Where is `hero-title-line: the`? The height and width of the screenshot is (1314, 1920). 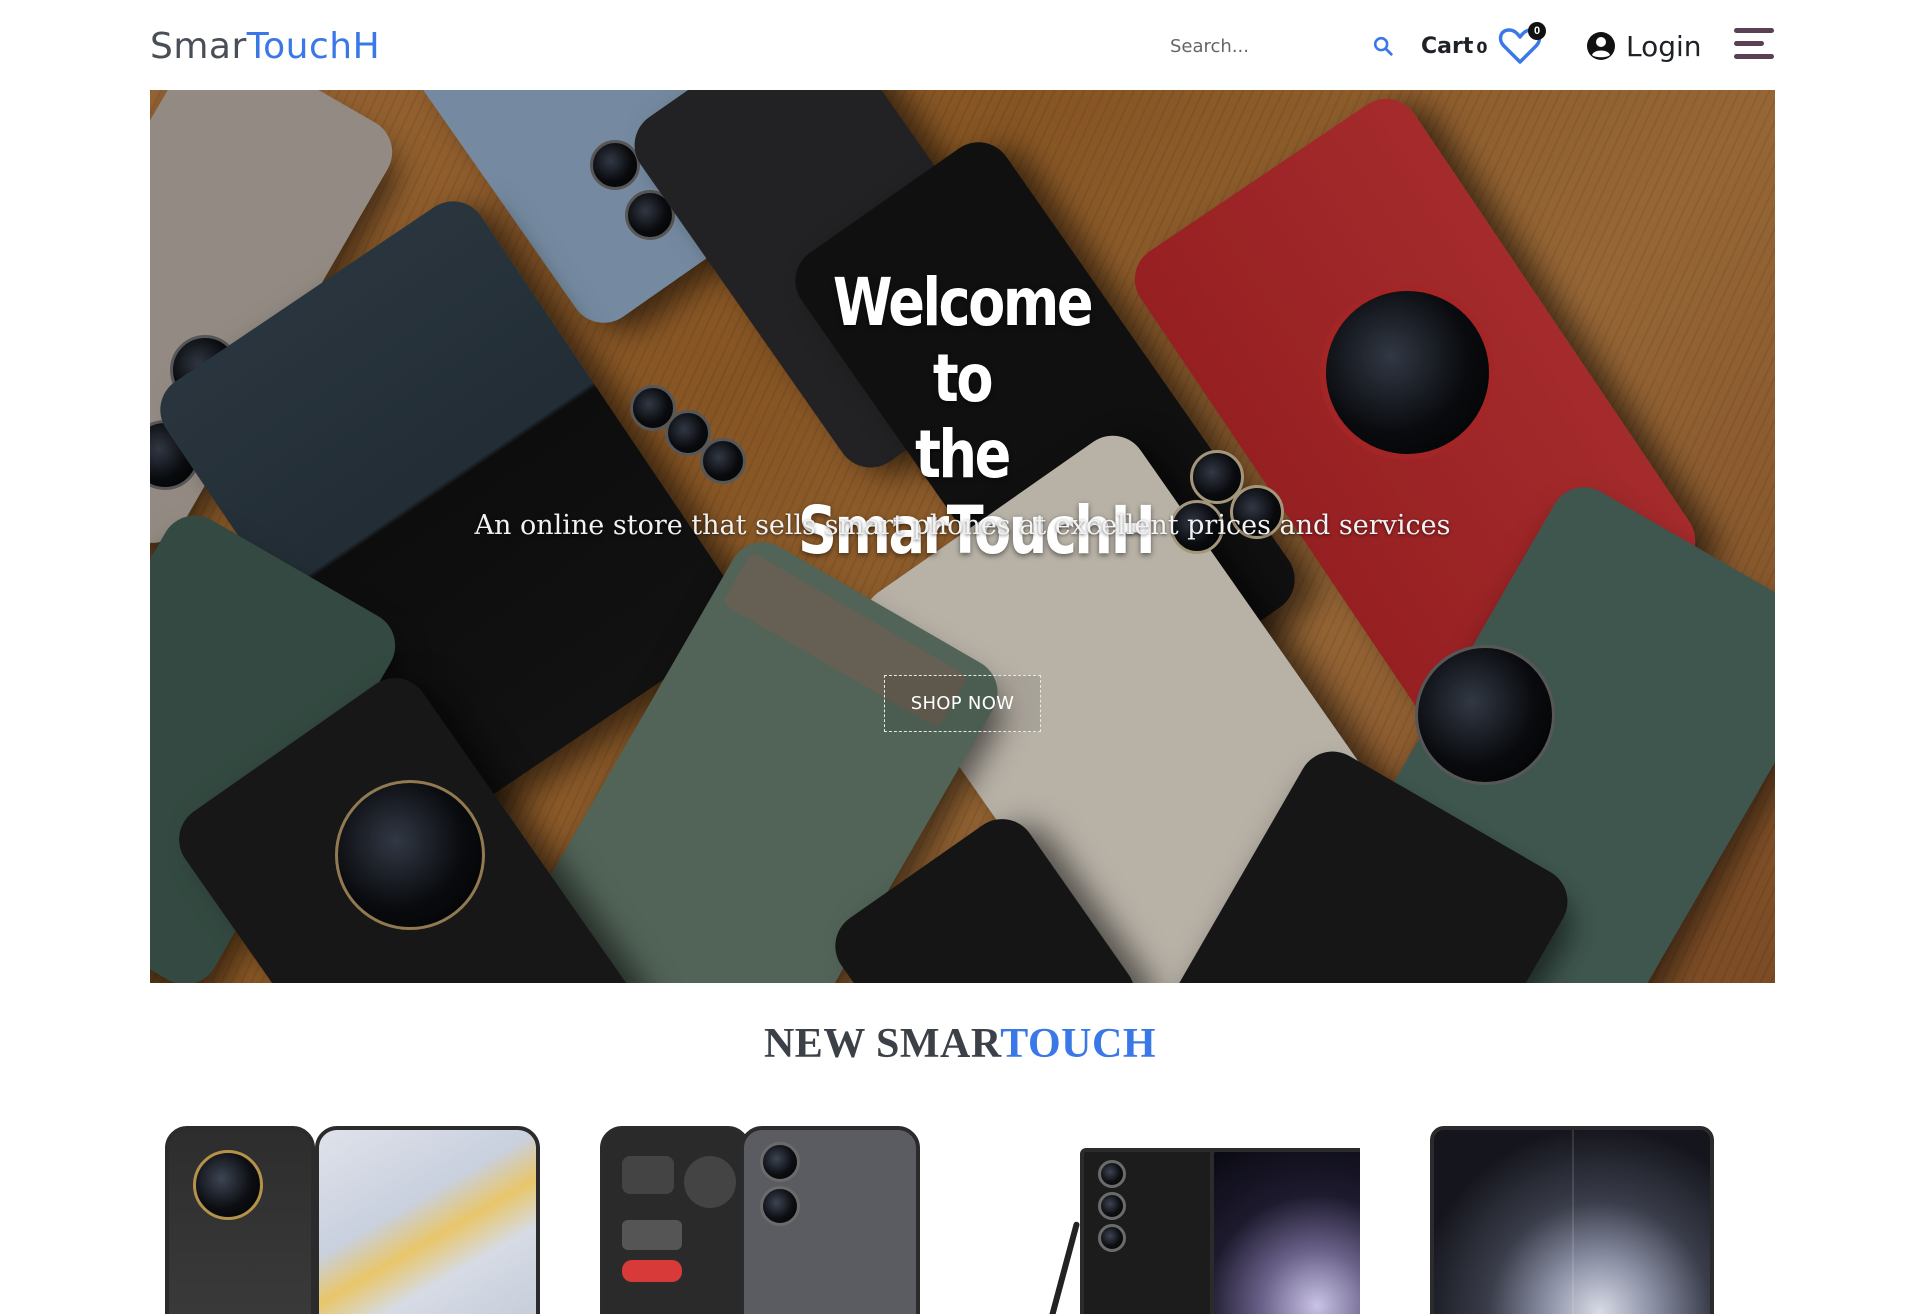 hero-title-line: the is located at coordinates (963, 454).